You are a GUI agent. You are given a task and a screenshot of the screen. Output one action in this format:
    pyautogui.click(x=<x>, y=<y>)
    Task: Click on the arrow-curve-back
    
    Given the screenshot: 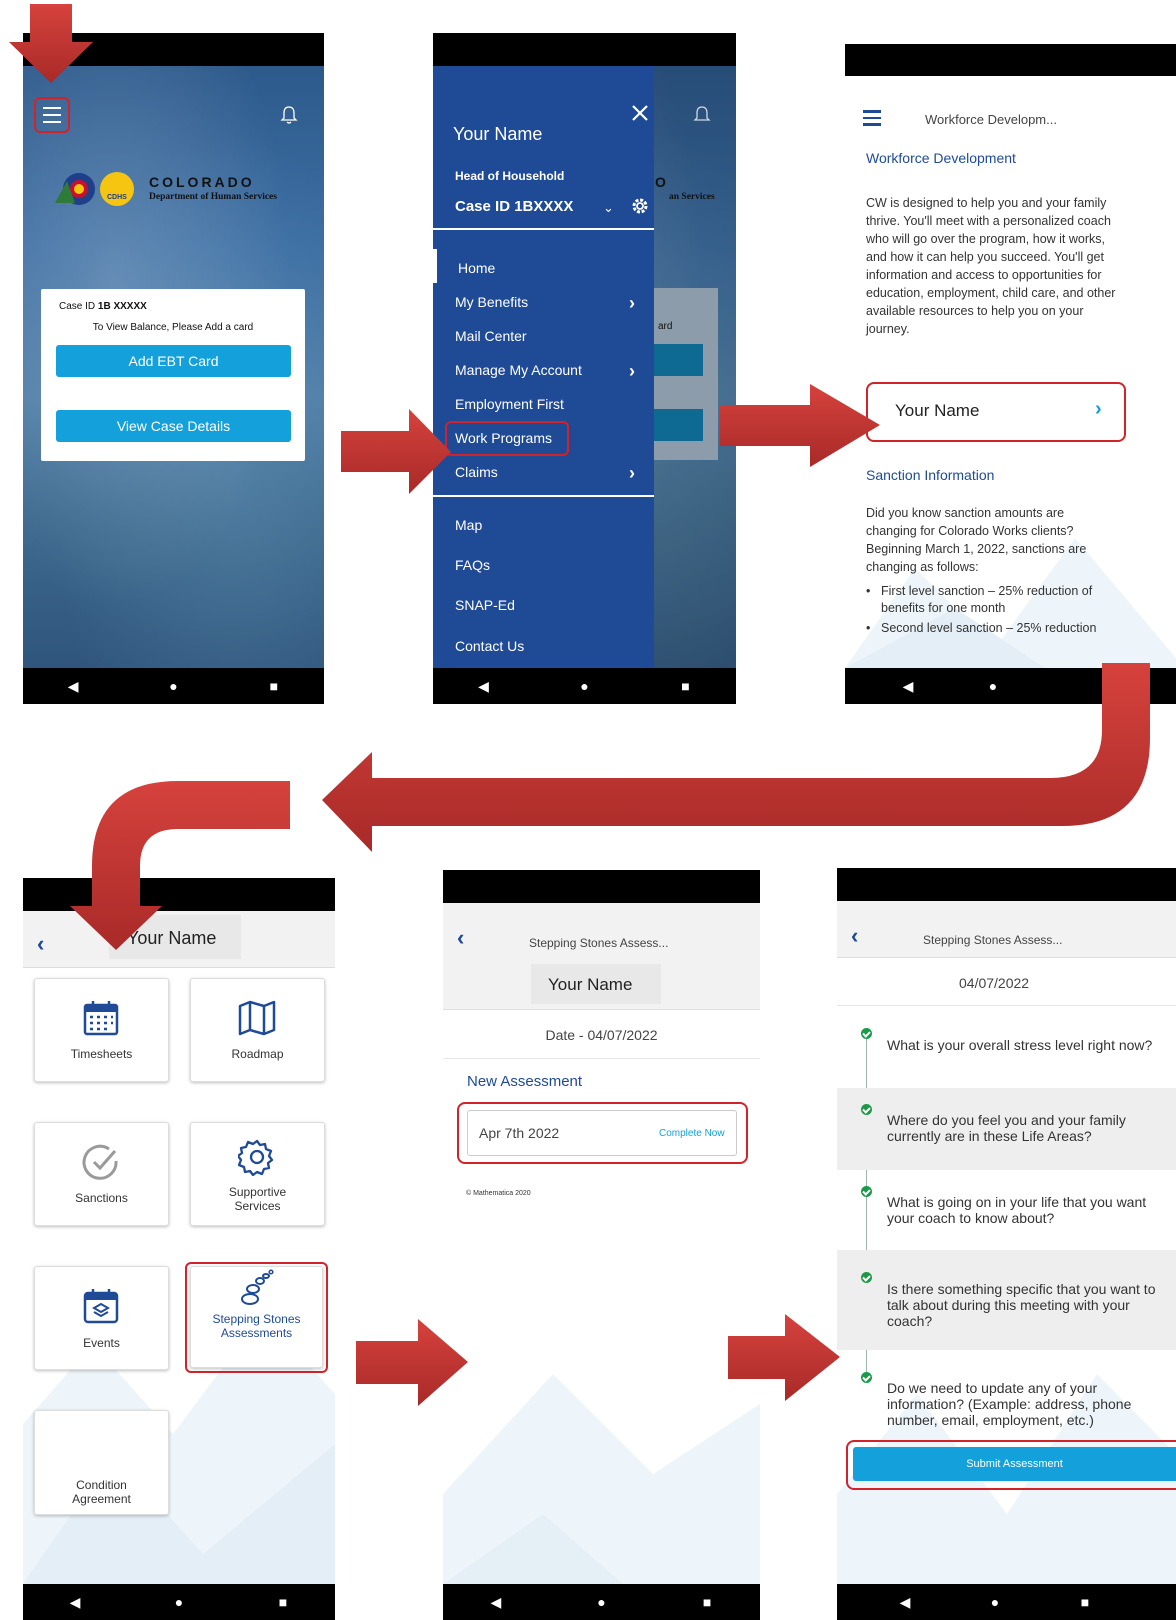 What is the action you would take?
    pyautogui.click(x=736, y=757)
    